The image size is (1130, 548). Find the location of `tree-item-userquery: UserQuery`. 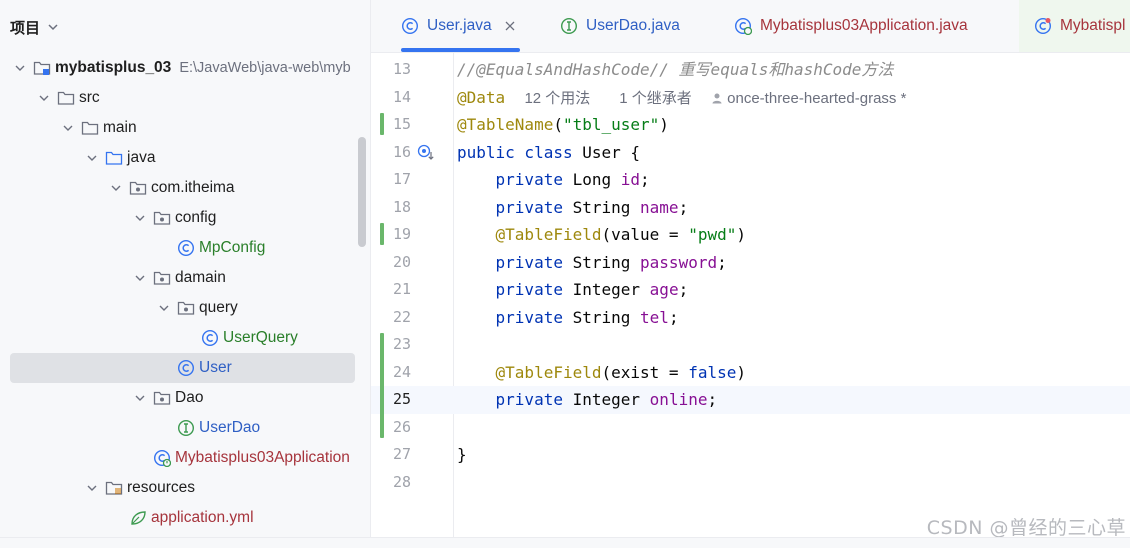

tree-item-userquery: UserQuery is located at coordinates (182, 338).